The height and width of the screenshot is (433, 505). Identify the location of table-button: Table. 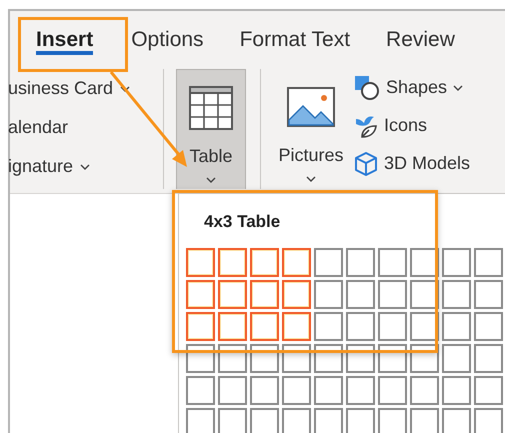
(211, 129).